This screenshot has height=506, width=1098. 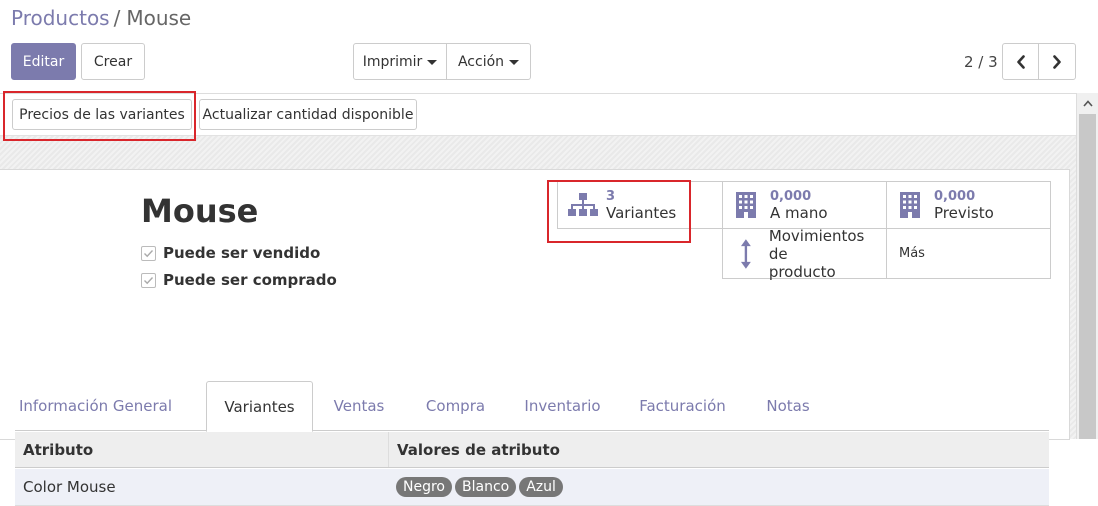 I want to click on vertical-scrollbar, so click(x=1087, y=266).